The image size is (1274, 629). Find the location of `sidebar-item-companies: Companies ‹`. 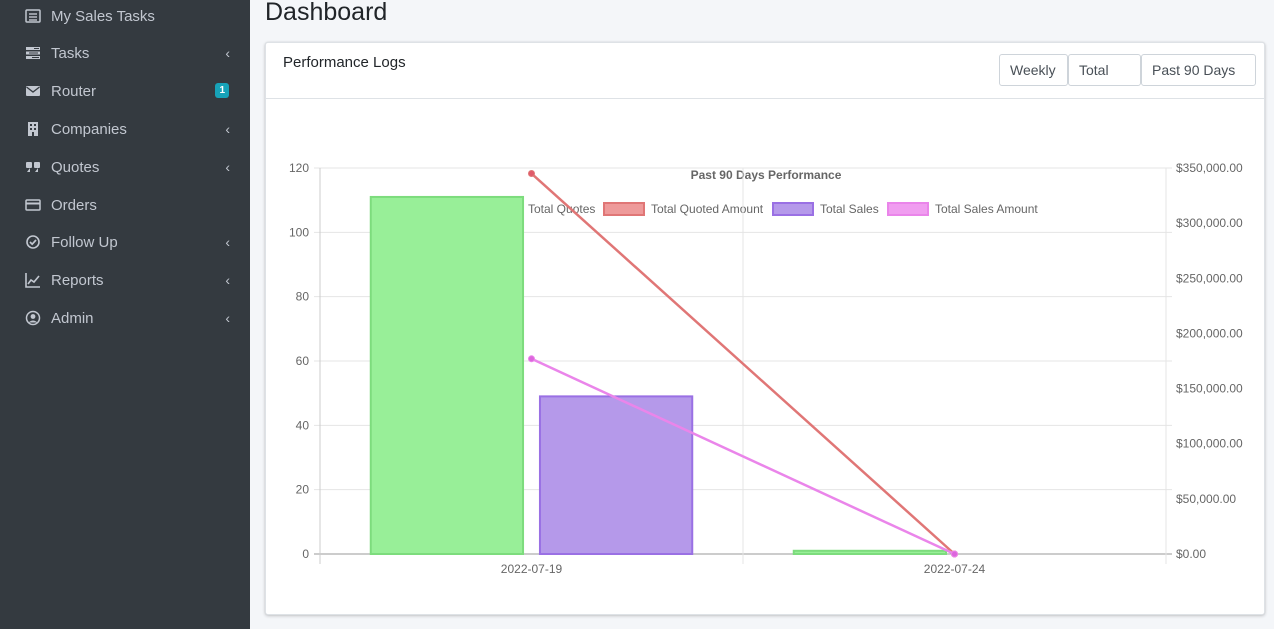

sidebar-item-companies: Companies ‹ is located at coordinates (125, 129).